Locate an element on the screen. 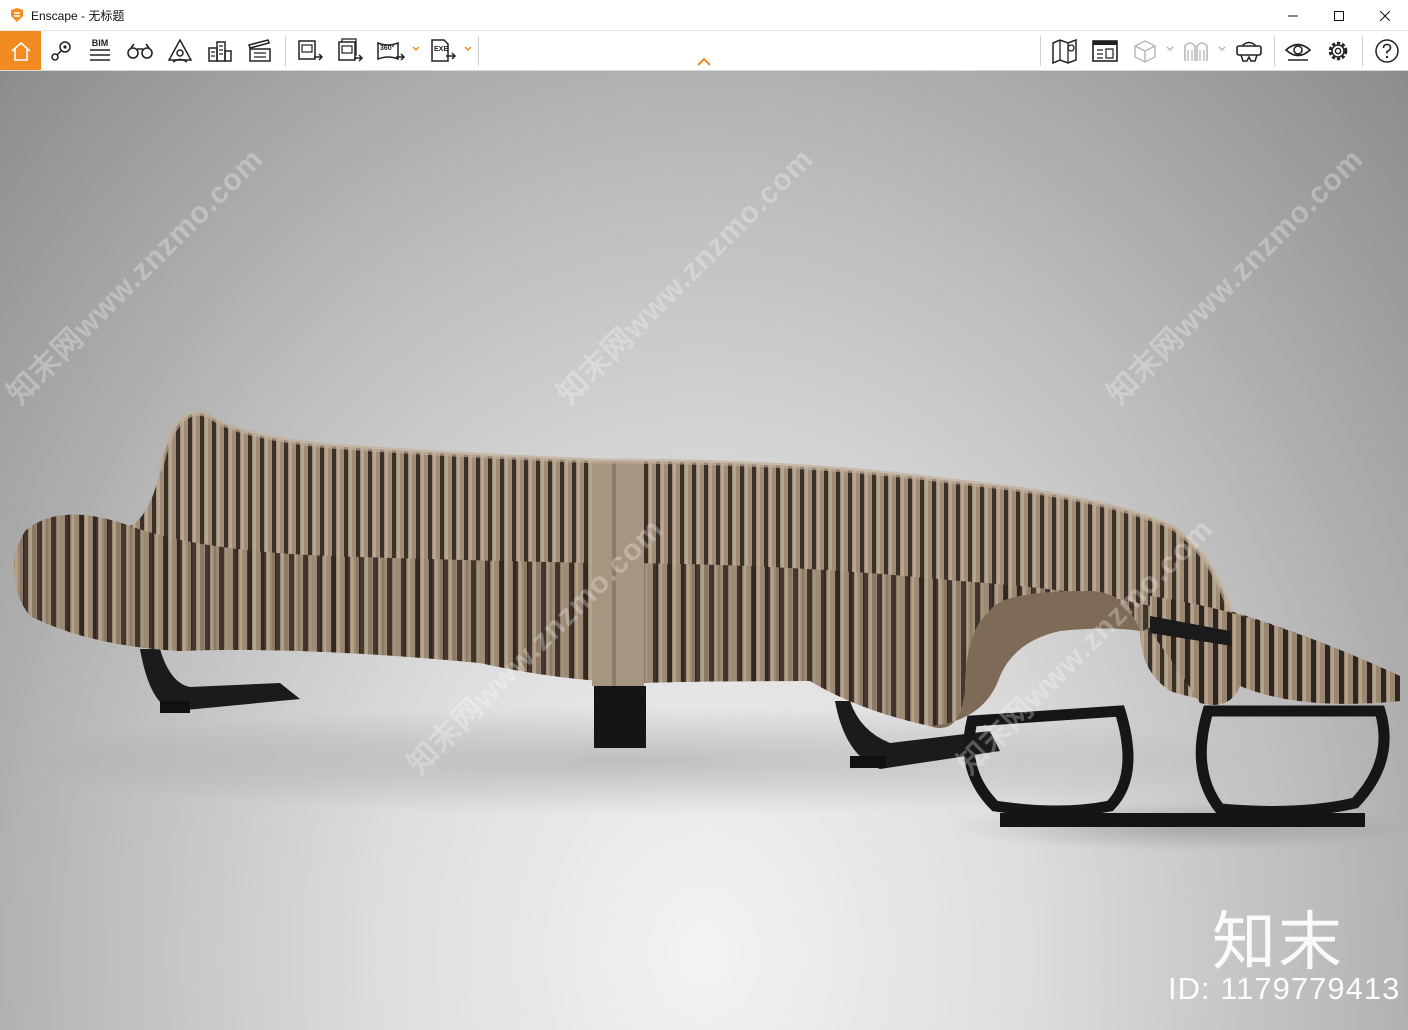 The width and height of the screenshot is (1408, 1030). view-cube-button is located at coordinates (1145, 50).